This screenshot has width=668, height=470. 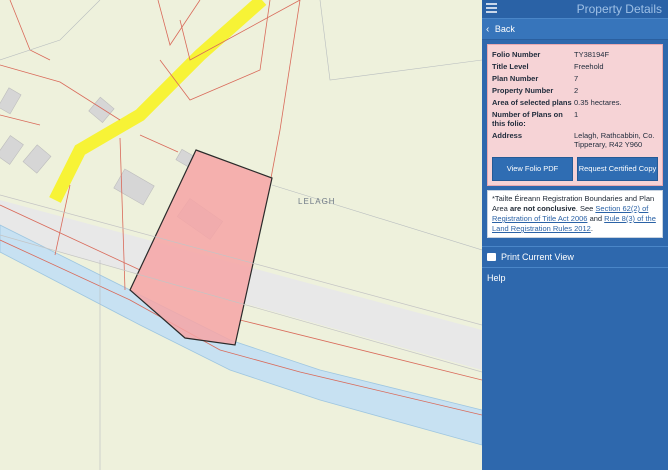 What do you see at coordinates (542, 208) in the screenshot?
I see `note-bold: are not conclusive` at bounding box center [542, 208].